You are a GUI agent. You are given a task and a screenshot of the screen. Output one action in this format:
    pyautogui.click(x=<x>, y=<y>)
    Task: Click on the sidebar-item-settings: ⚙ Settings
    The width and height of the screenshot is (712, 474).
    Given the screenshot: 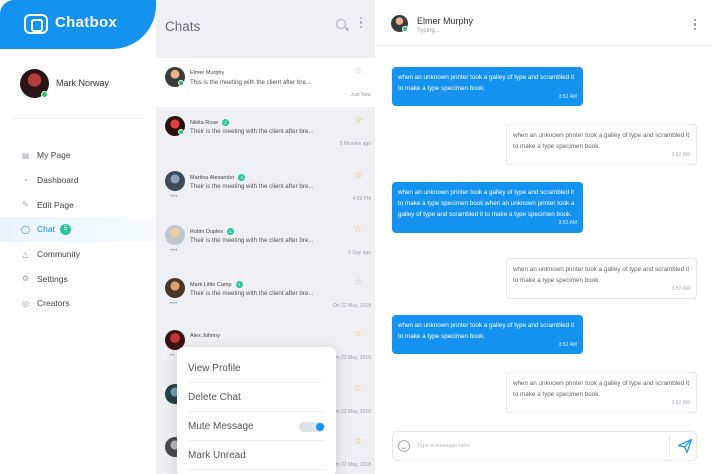 What is the action you would take?
    pyautogui.click(x=78, y=278)
    